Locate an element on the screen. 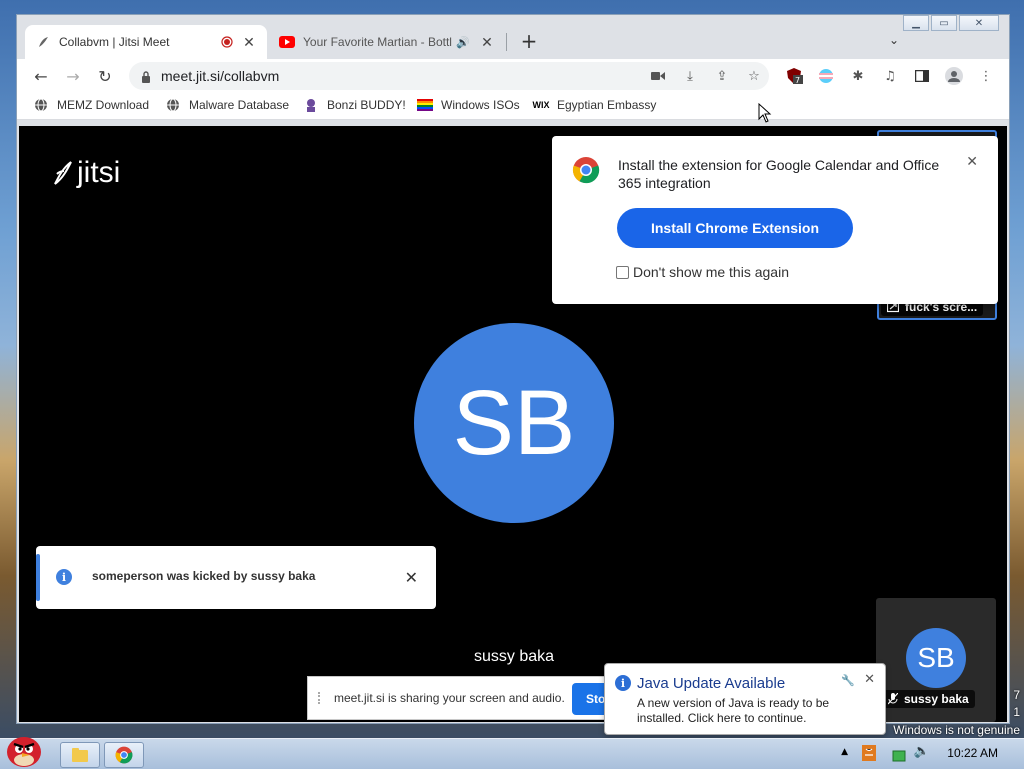 The height and width of the screenshot is (769, 1024). extensions-puzzle-icon: ✱ is located at coordinates (858, 76).